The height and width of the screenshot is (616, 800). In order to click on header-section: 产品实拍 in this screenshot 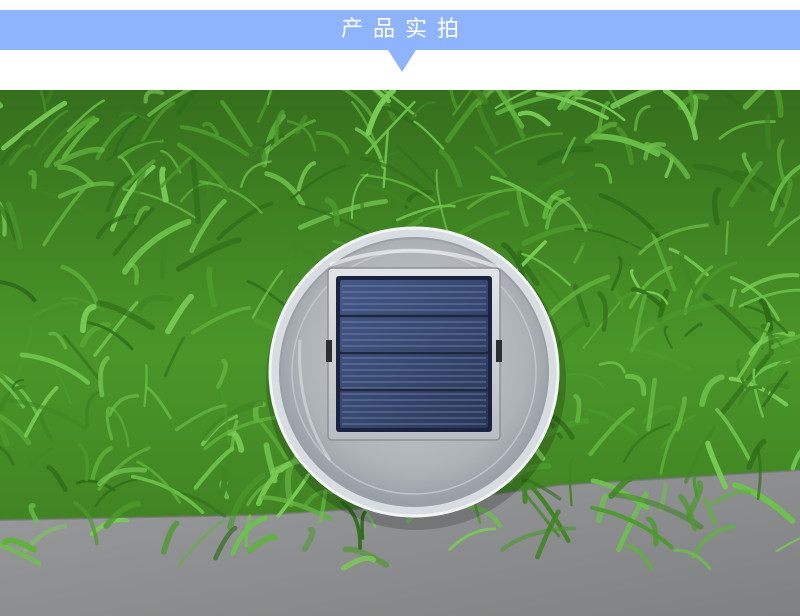, I will do `click(400, 45)`.